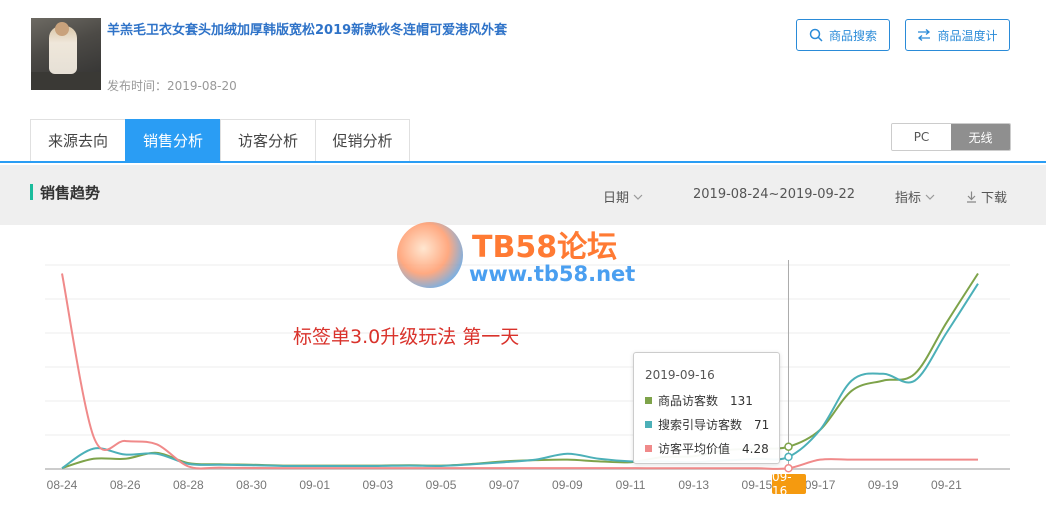  I want to click on watermark-url: www.tb58.net, so click(552, 274).